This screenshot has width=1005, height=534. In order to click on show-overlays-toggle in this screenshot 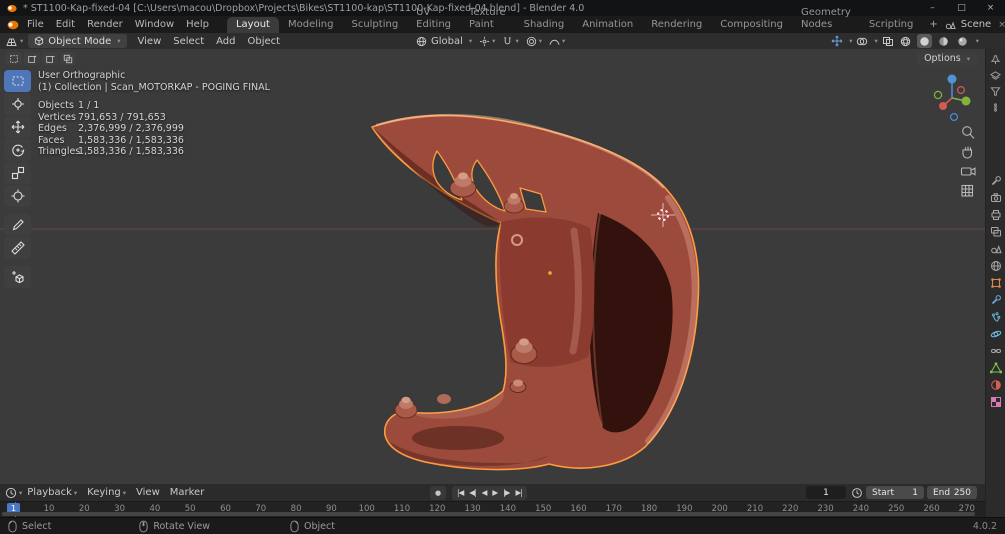, I will do `click(862, 41)`.